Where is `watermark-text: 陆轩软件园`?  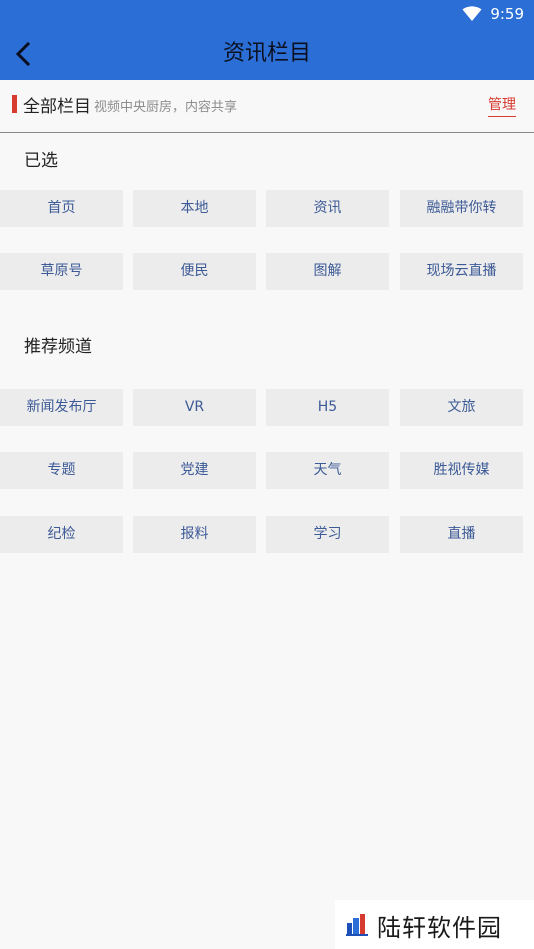 watermark-text: 陆轩软件园 is located at coordinates (439, 928).